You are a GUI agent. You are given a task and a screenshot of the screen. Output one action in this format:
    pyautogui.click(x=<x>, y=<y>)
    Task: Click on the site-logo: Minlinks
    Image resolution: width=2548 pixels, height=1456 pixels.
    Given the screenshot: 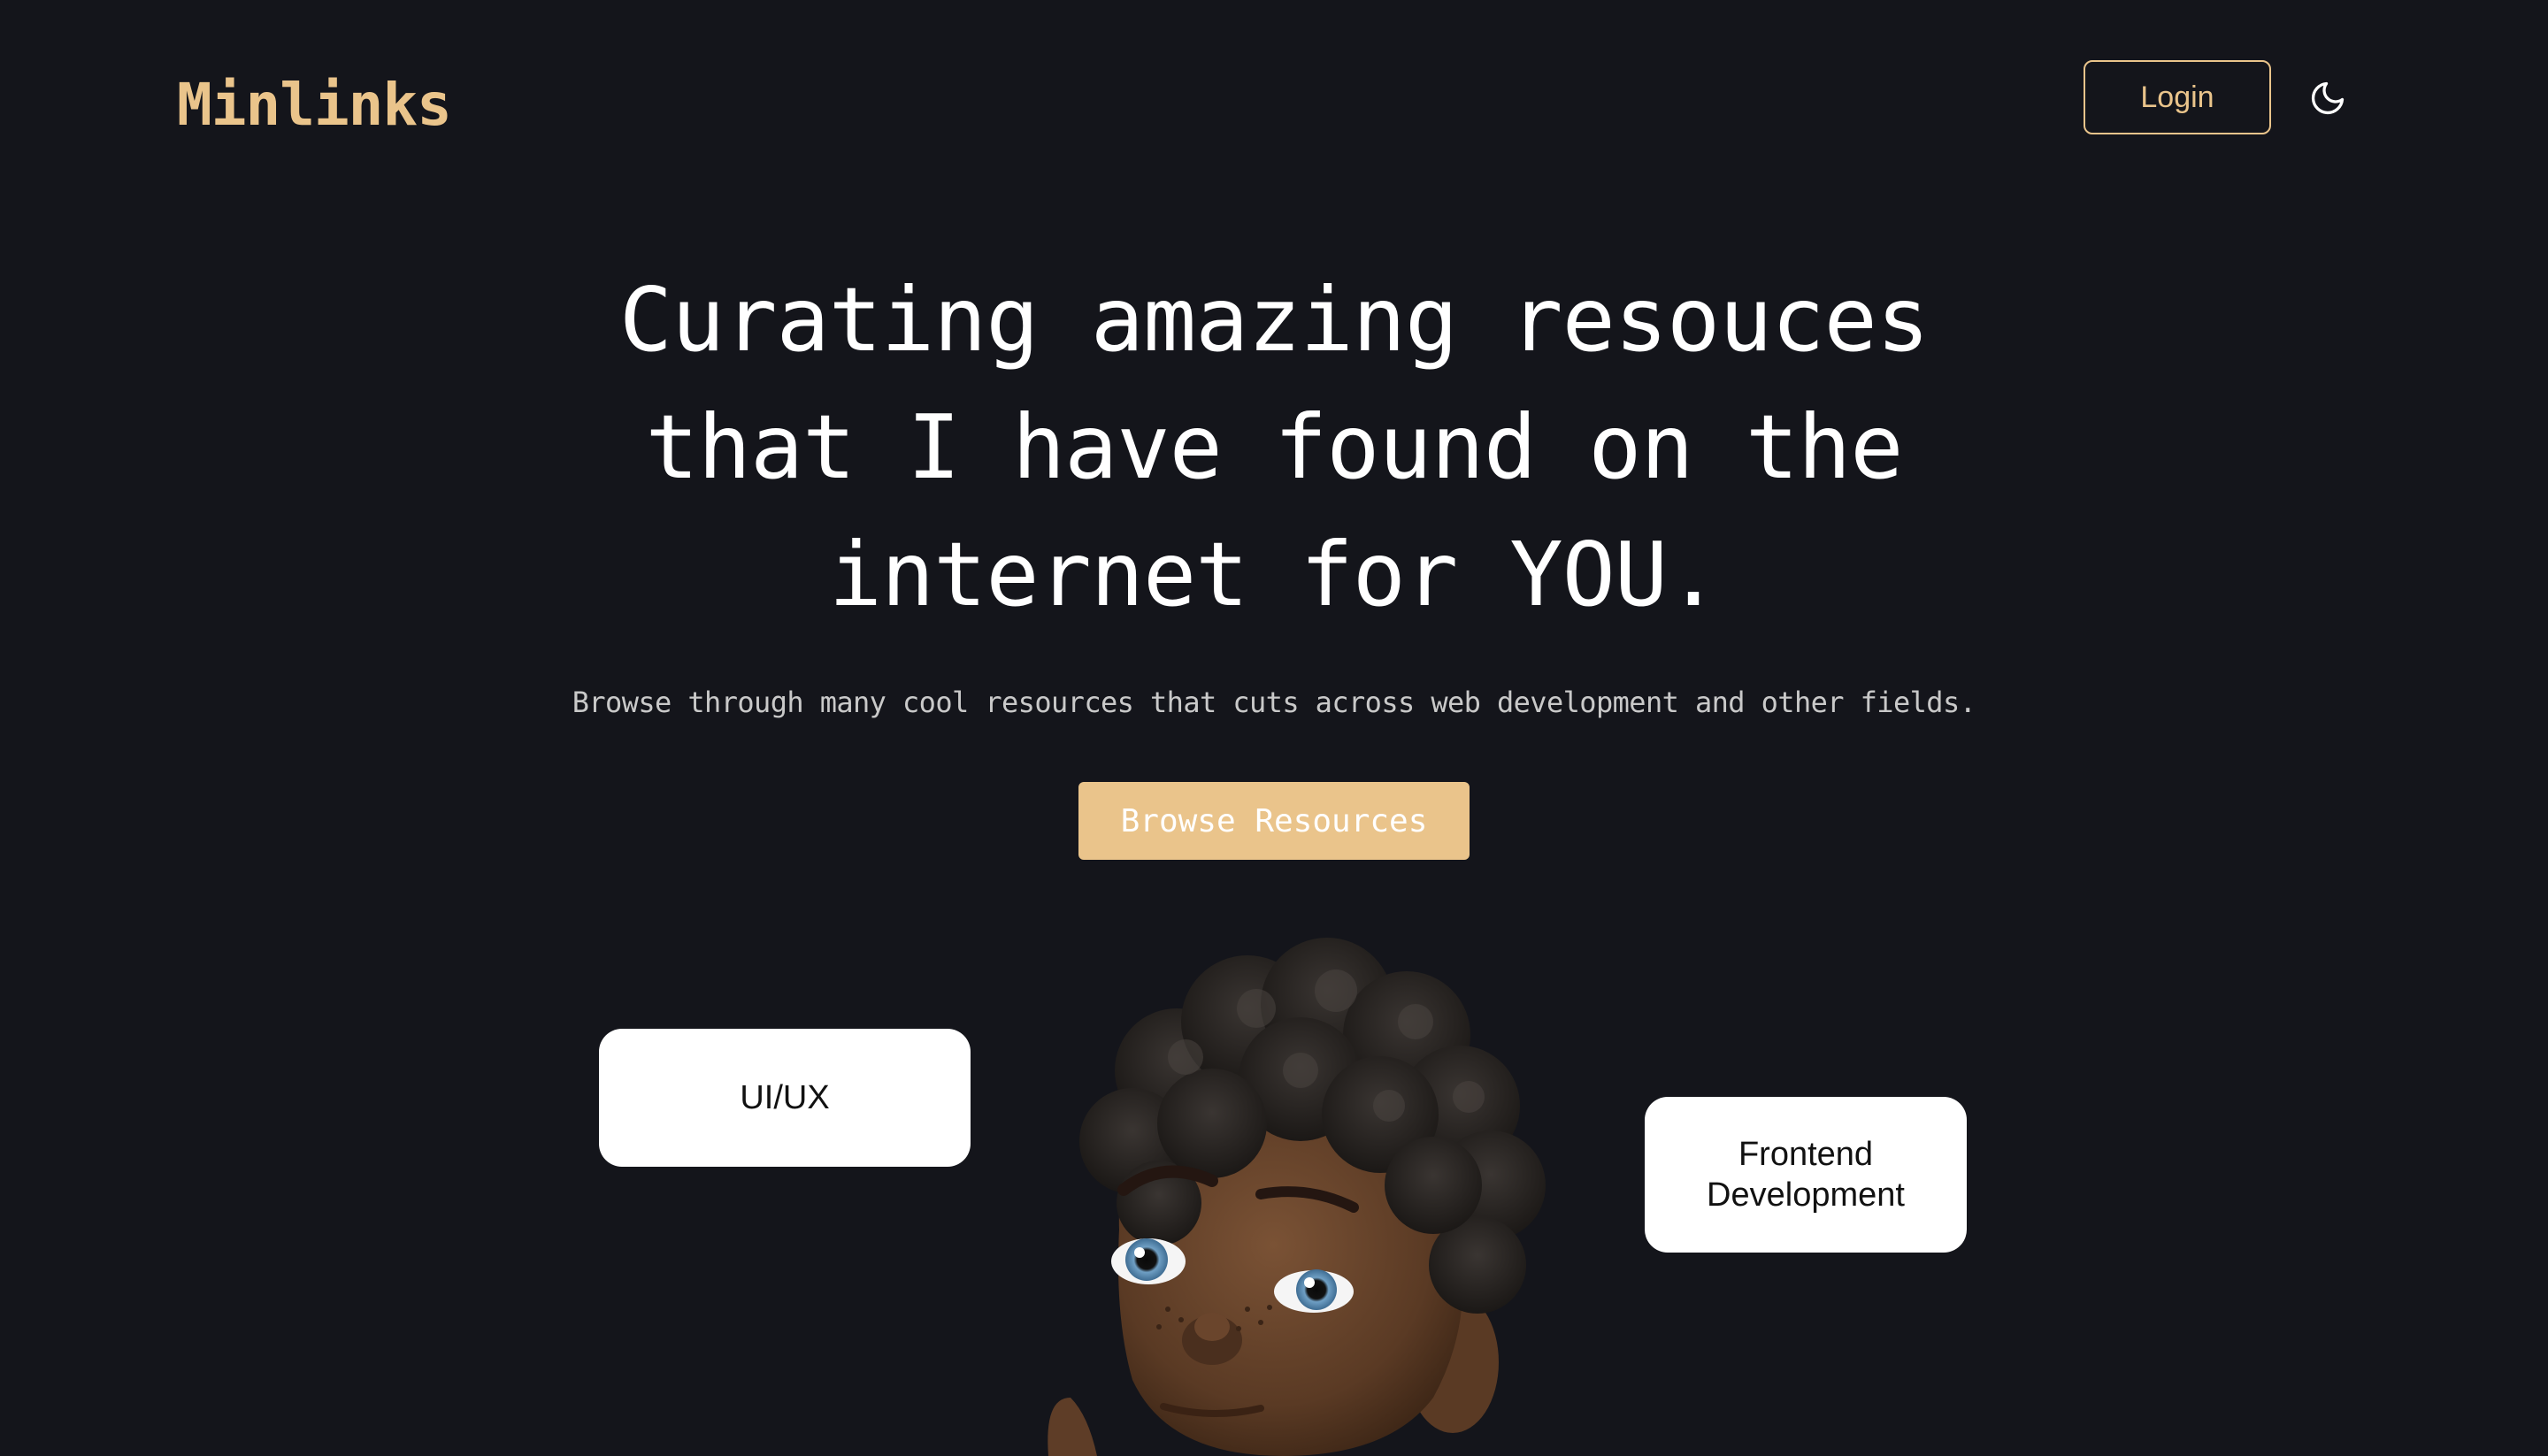 What is the action you would take?
    pyautogui.click(x=315, y=105)
    